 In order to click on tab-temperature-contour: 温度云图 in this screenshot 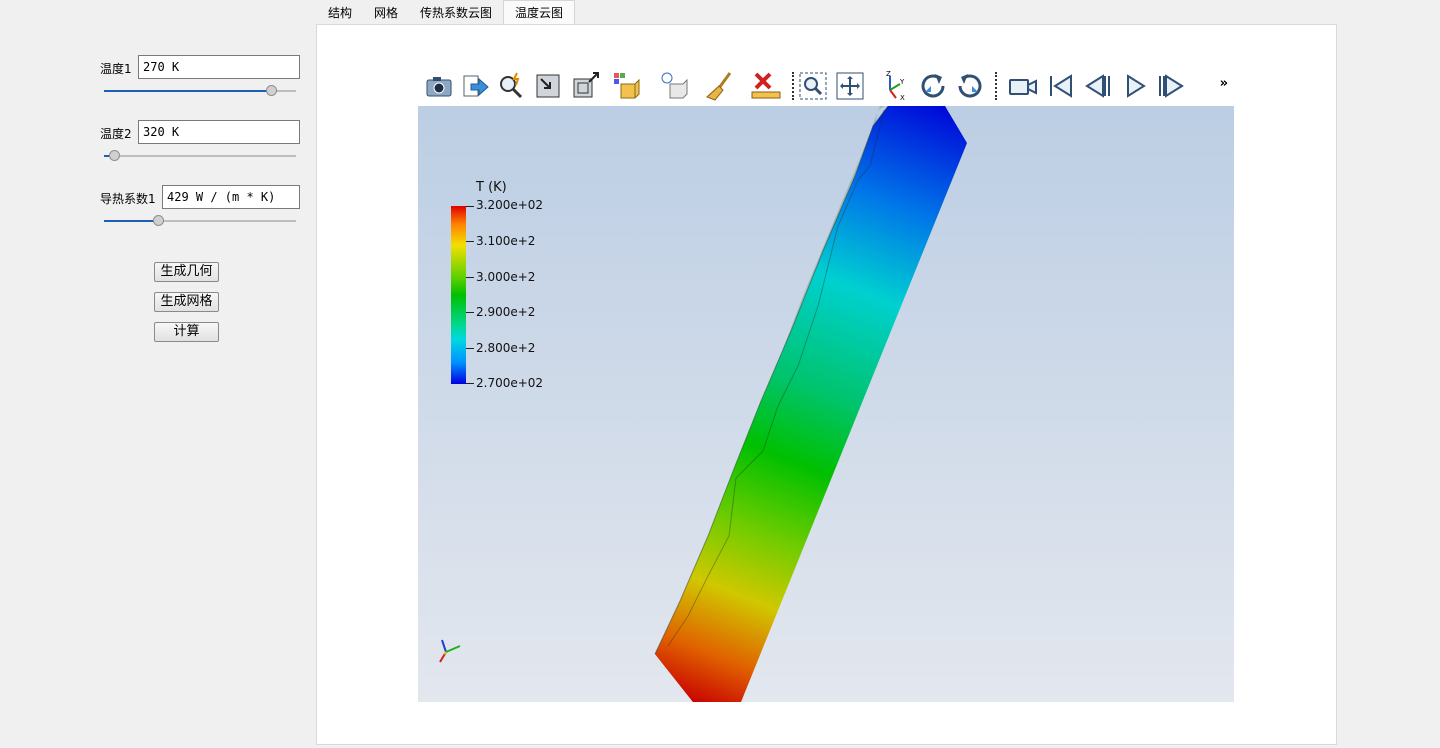, I will do `click(539, 12)`.